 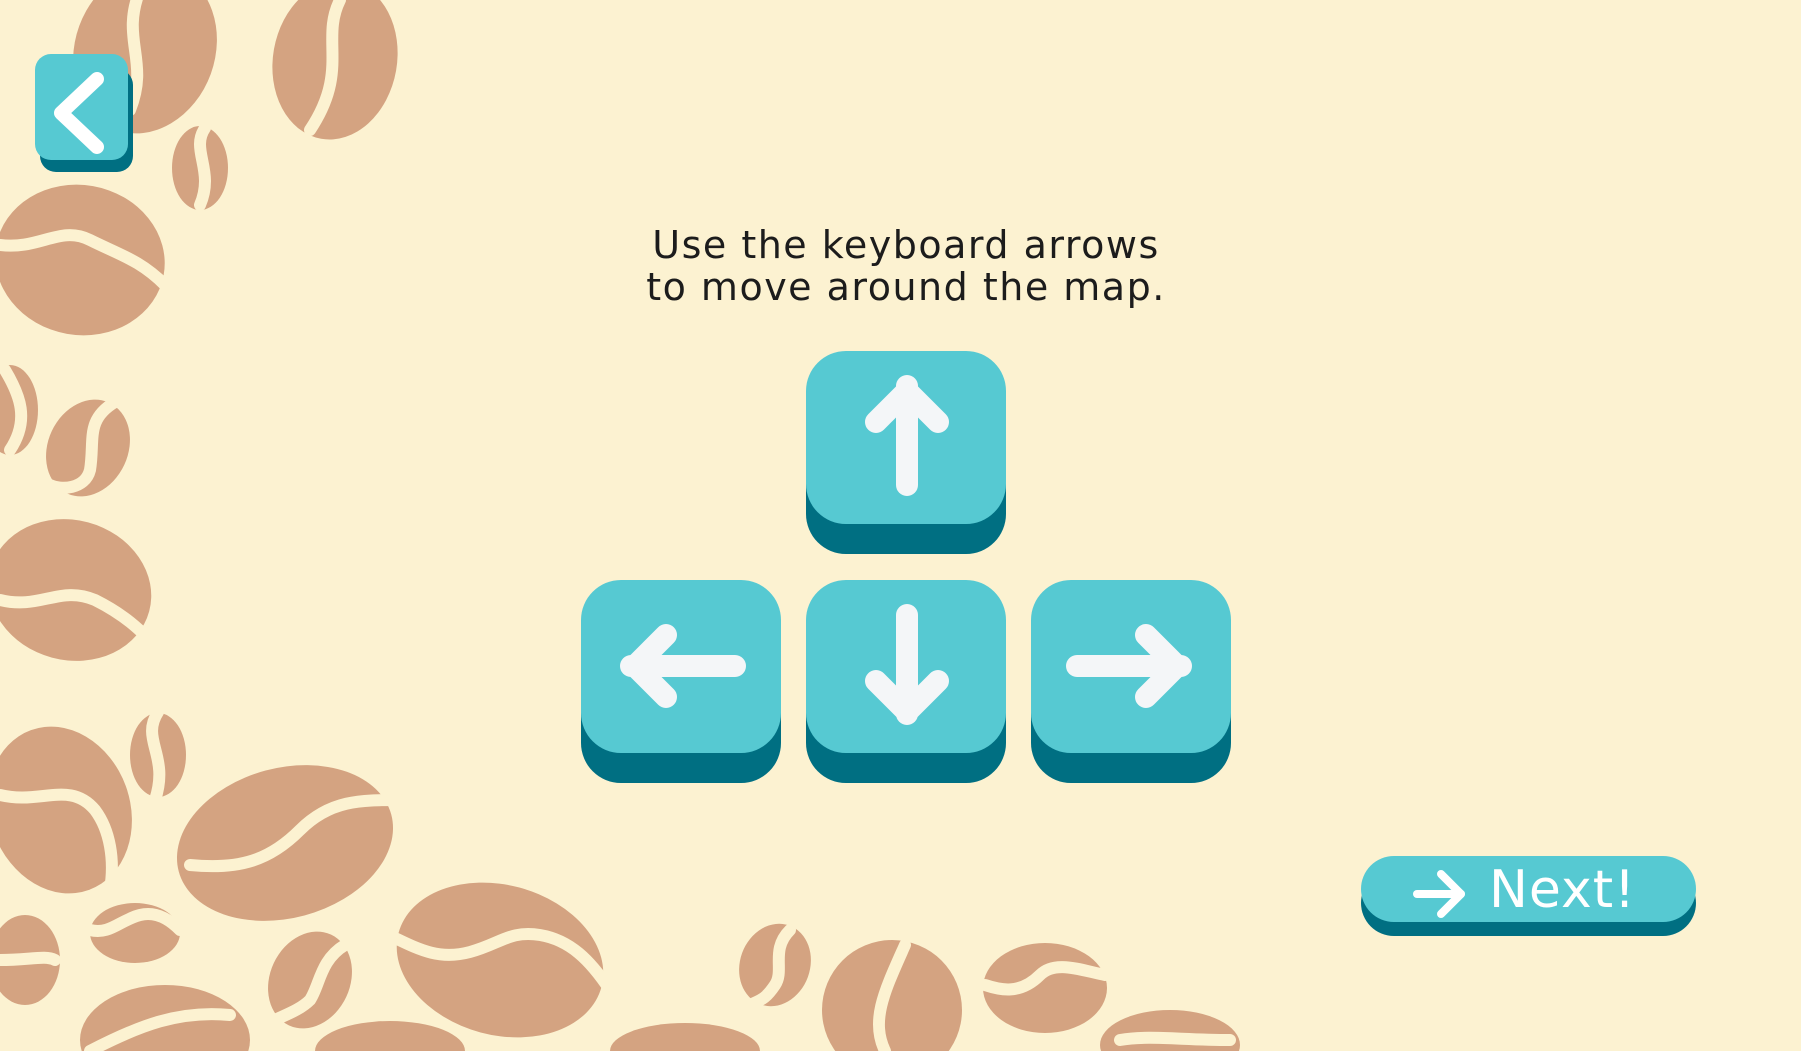 What do you see at coordinates (907, 664) in the screenshot?
I see `arrow-down-icon` at bounding box center [907, 664].